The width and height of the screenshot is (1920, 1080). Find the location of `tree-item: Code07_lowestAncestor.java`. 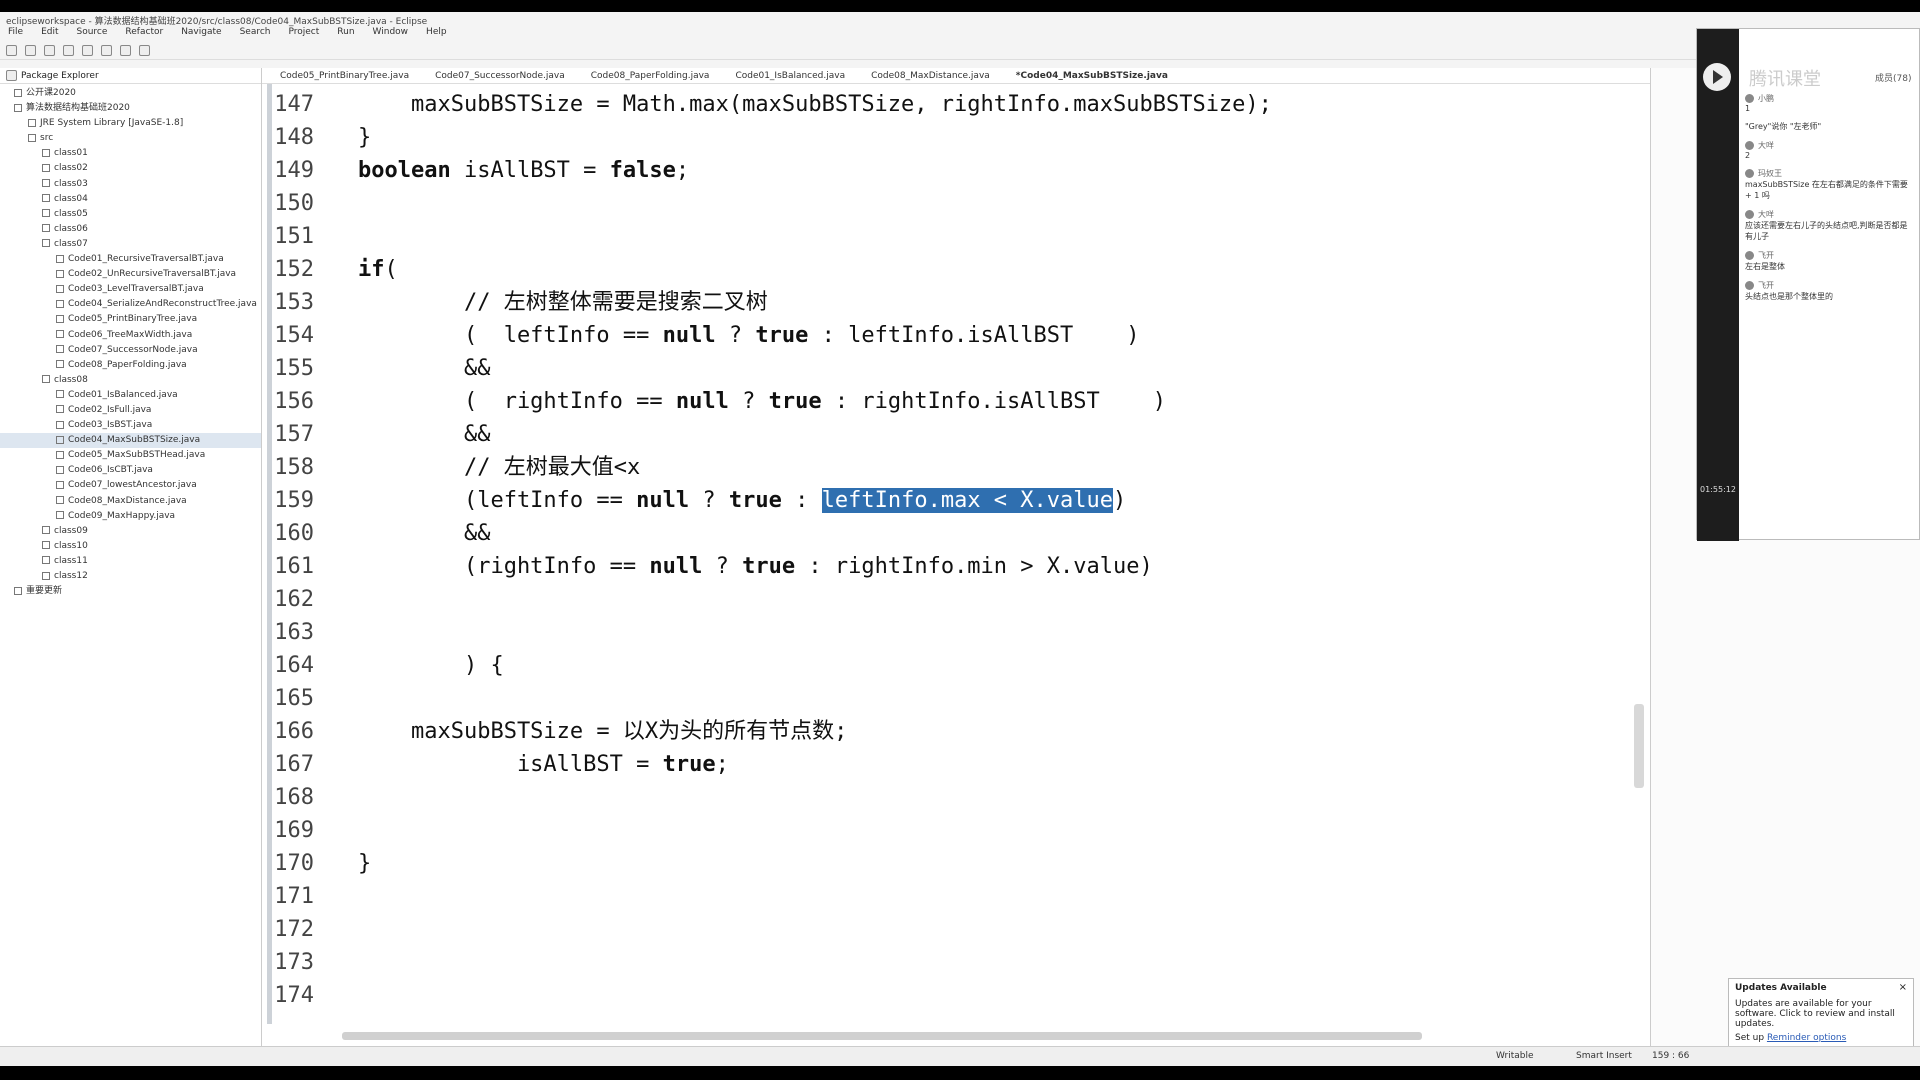

tree-item: Code07_lowestAncestor.java is located at coordinates (130, 485).